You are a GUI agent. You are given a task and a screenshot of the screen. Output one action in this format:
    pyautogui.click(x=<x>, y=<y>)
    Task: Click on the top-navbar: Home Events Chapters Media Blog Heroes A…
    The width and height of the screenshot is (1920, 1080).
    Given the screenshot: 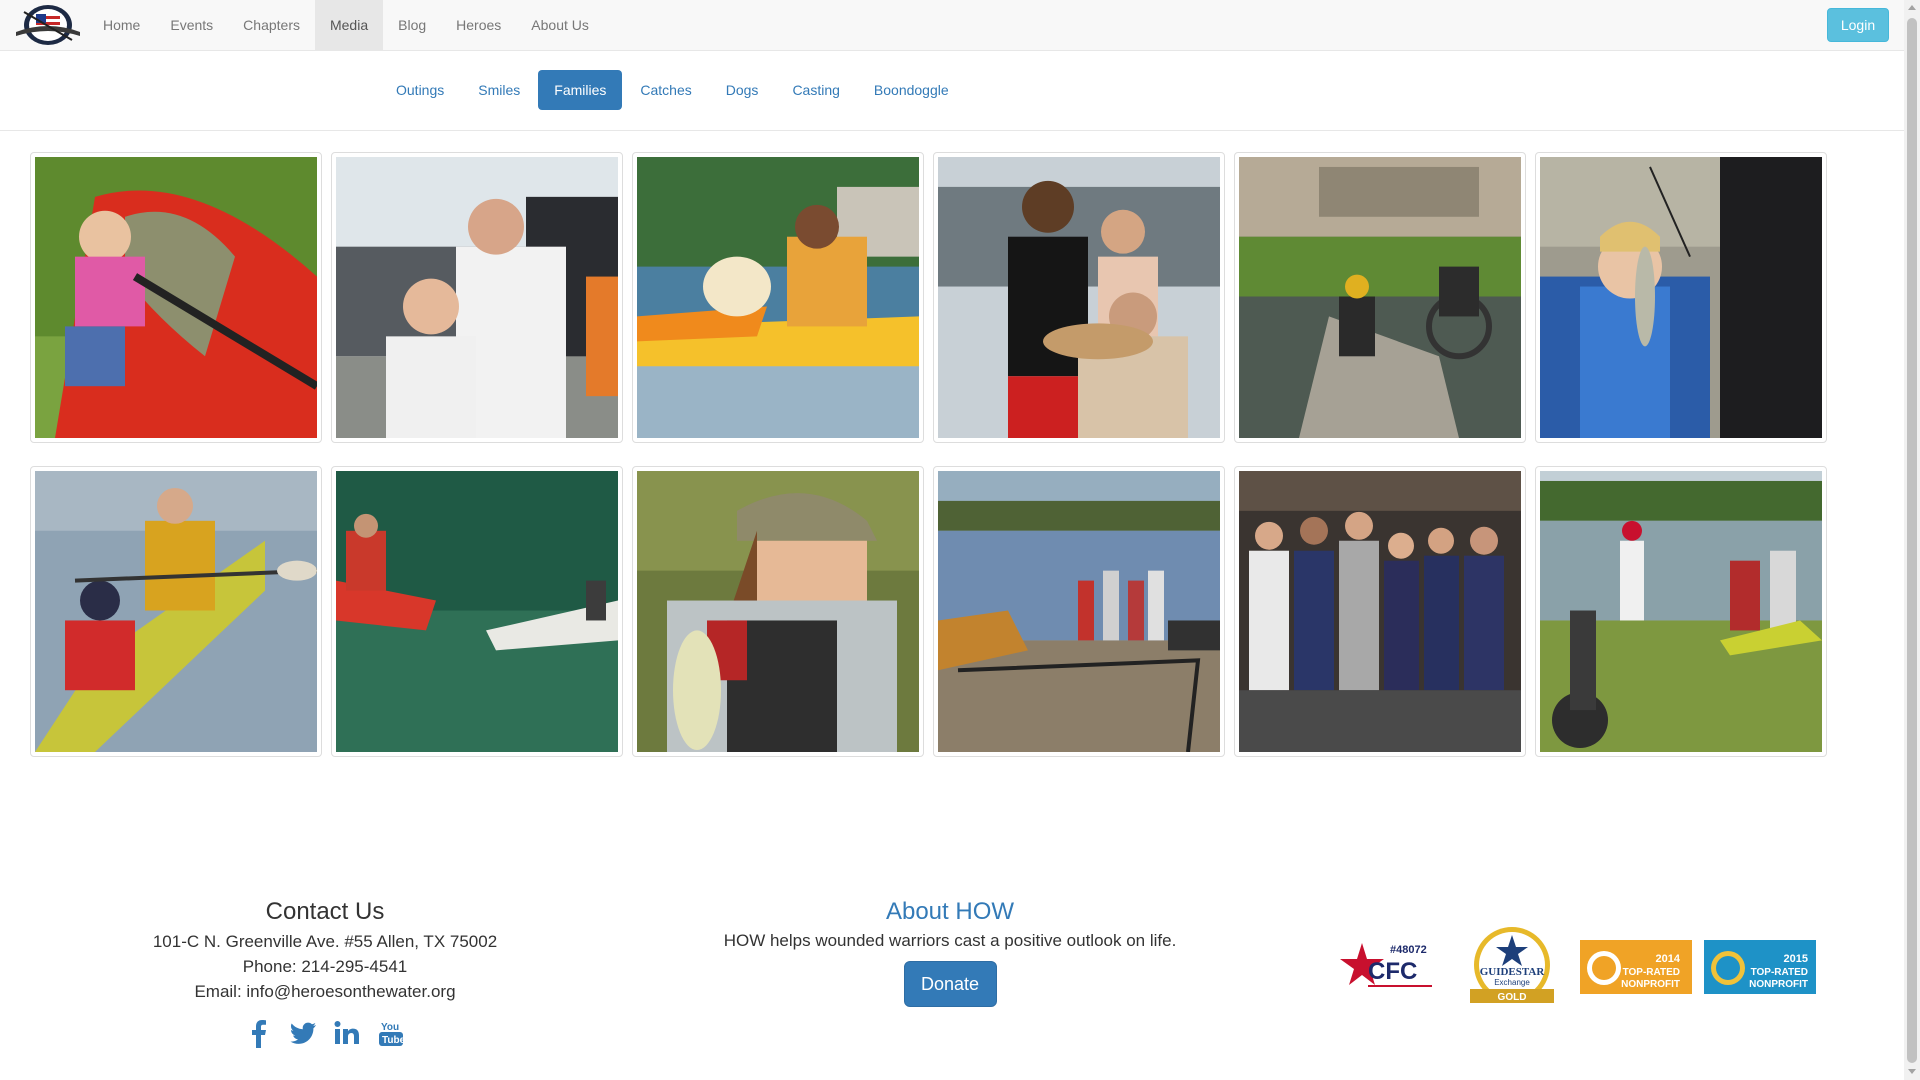 What is the action you would take?
    pyautogui.click(x=952, y=25)
    